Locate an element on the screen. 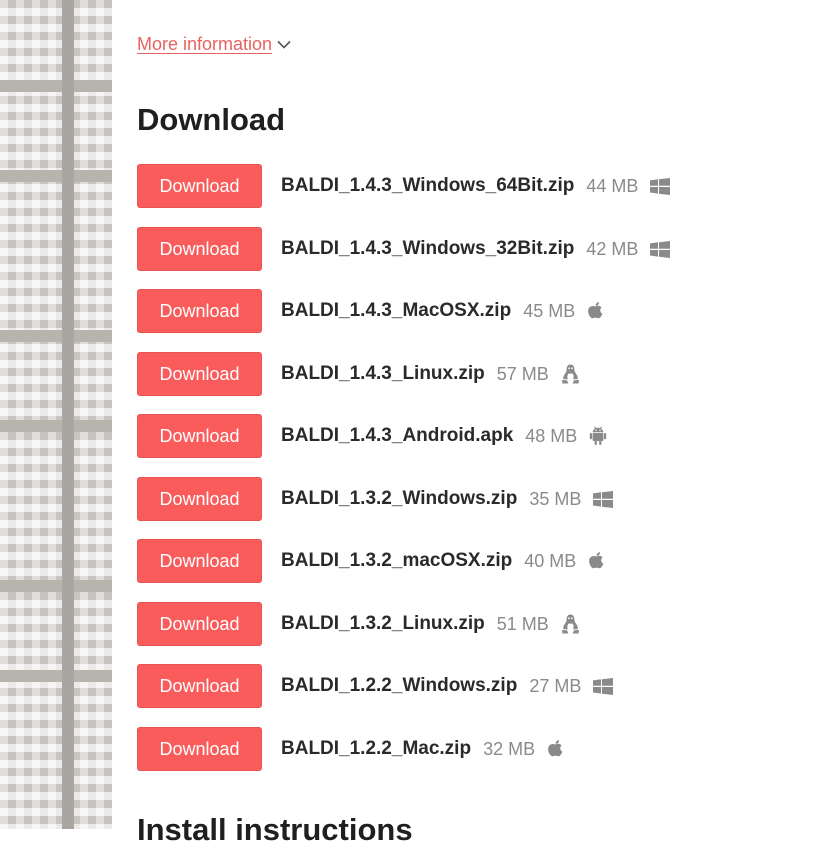  upload-file-size: 51 MB is located at coordinates (522, 623).